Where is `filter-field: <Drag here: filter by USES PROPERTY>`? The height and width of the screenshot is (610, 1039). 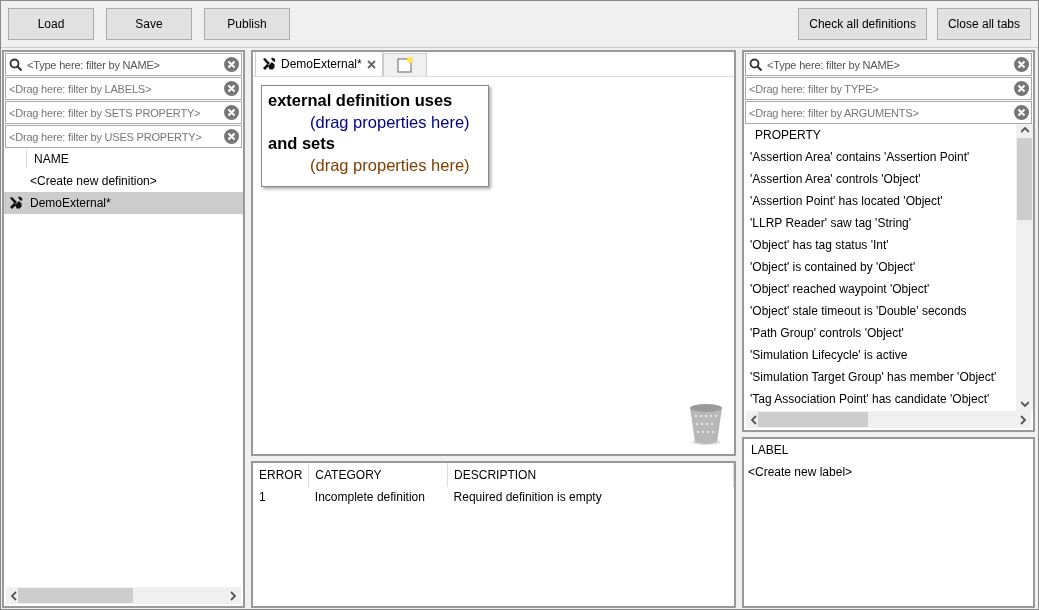
filter-field: <Drag here: filter by USES PROPERTY> is located at coordinates (123, 136).